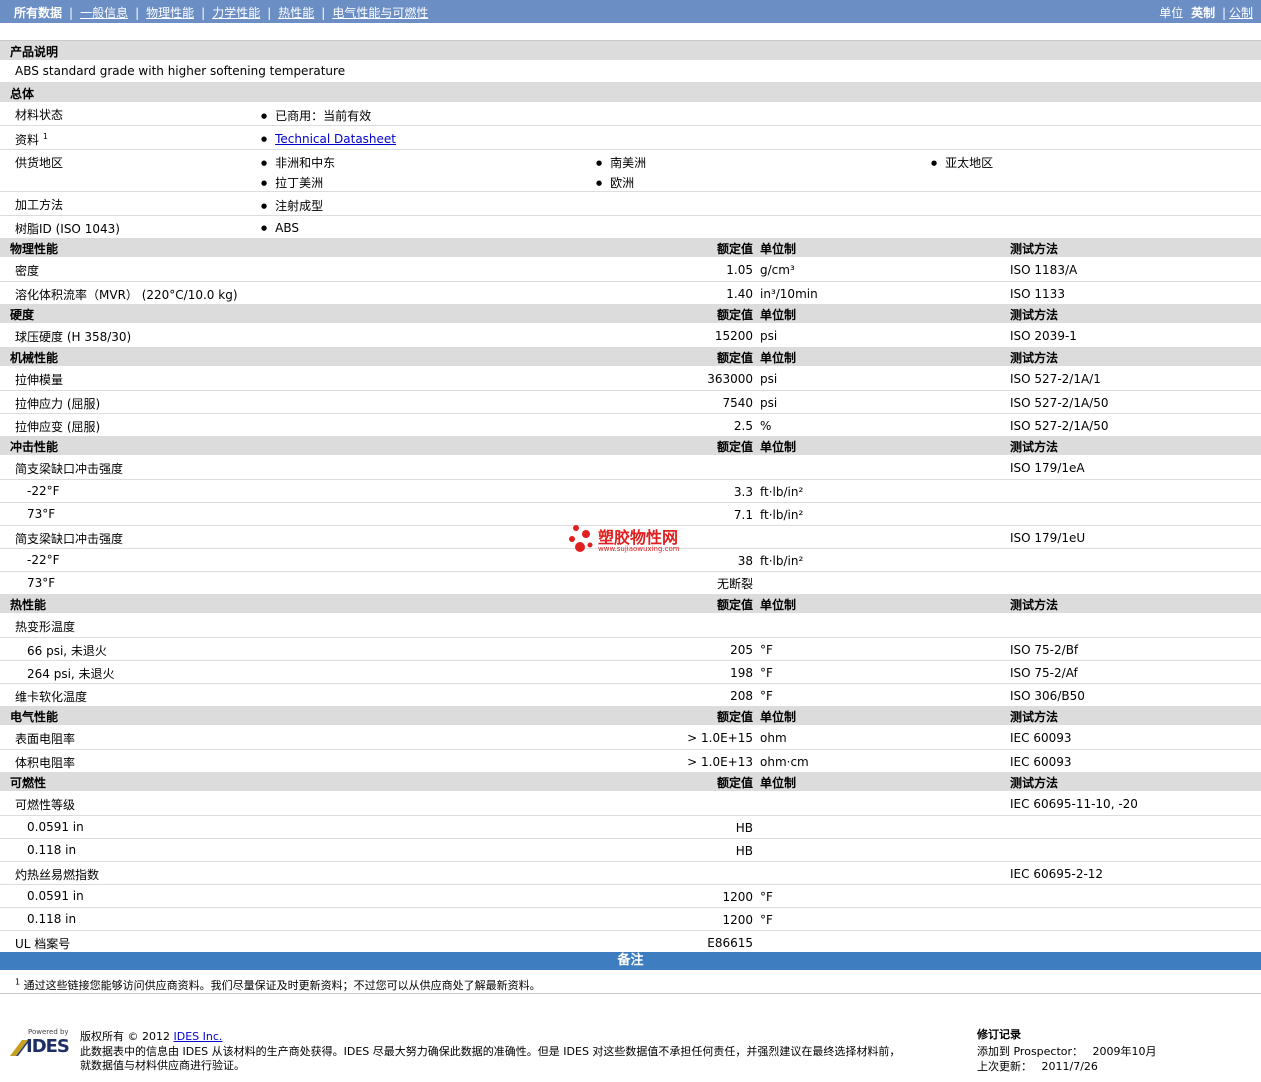 This screenshot has width=1261, height=1082. What do you see at coordinates (1044, 673) in the screenshot?
I see `test-method: ISO 75-2/Af` at bounding box center [1044, 673].